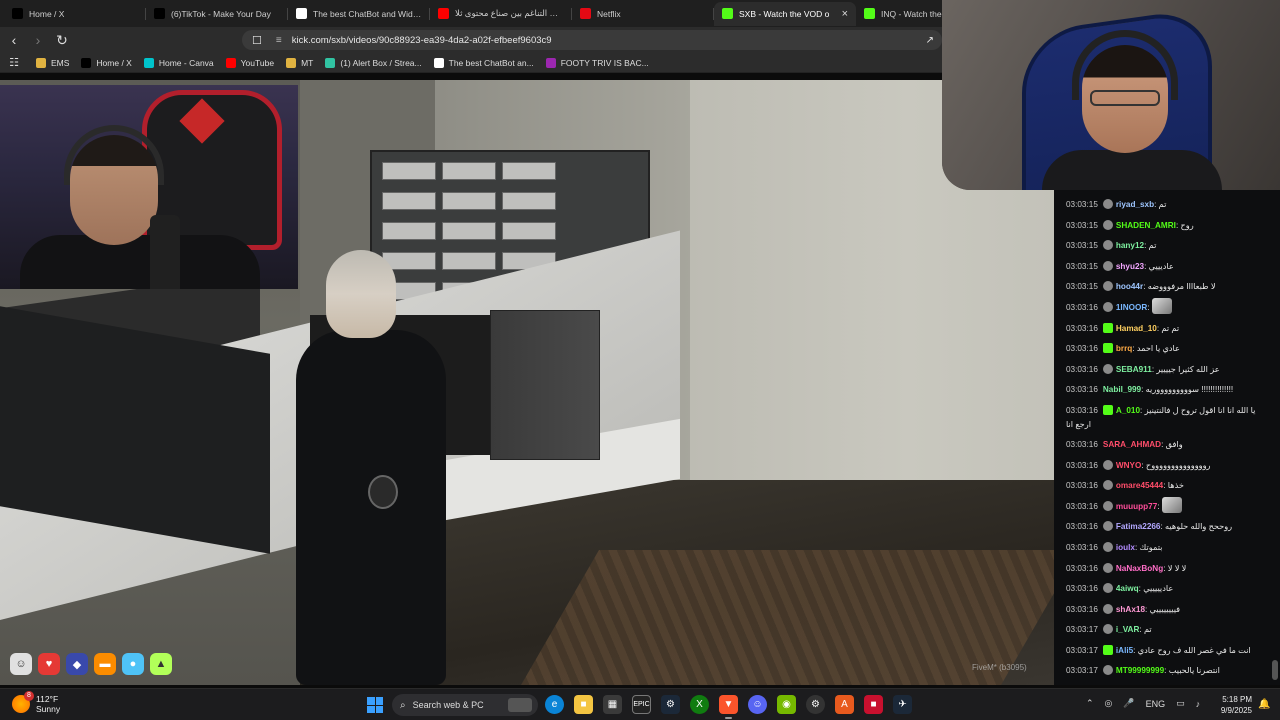 This screenshot has width=1280, height=720. Describe the element at coordinates (641, 704) in the screenshot. I see `epic-games-icon: EPIC` at that location.